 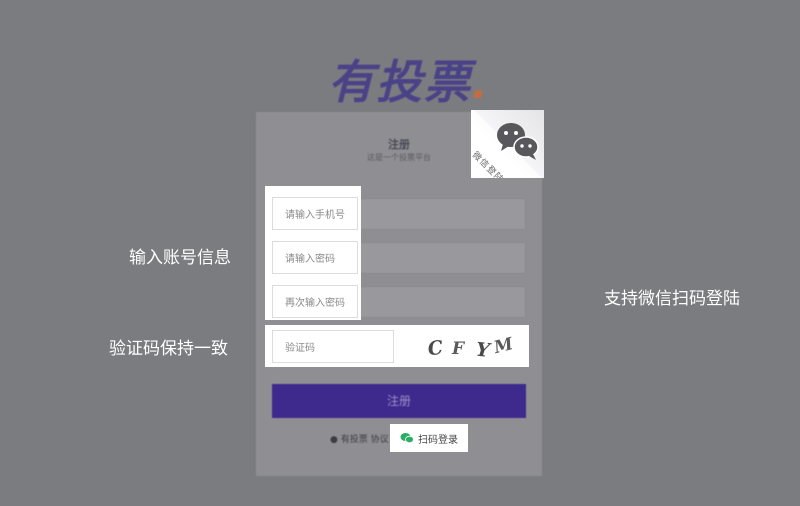 I want to click on scan-login-button: 扫码登录, so click(x=429, y=438).